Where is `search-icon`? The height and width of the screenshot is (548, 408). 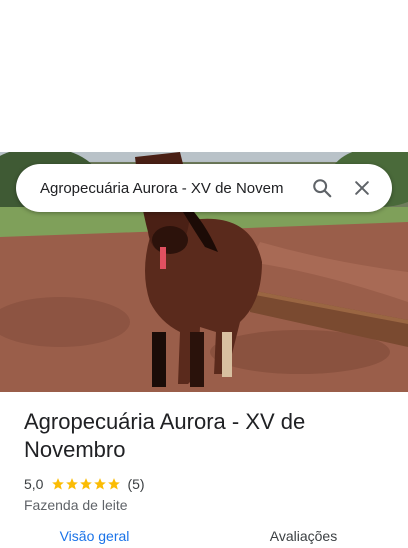
search-icon is located at coordinates (322, 188).